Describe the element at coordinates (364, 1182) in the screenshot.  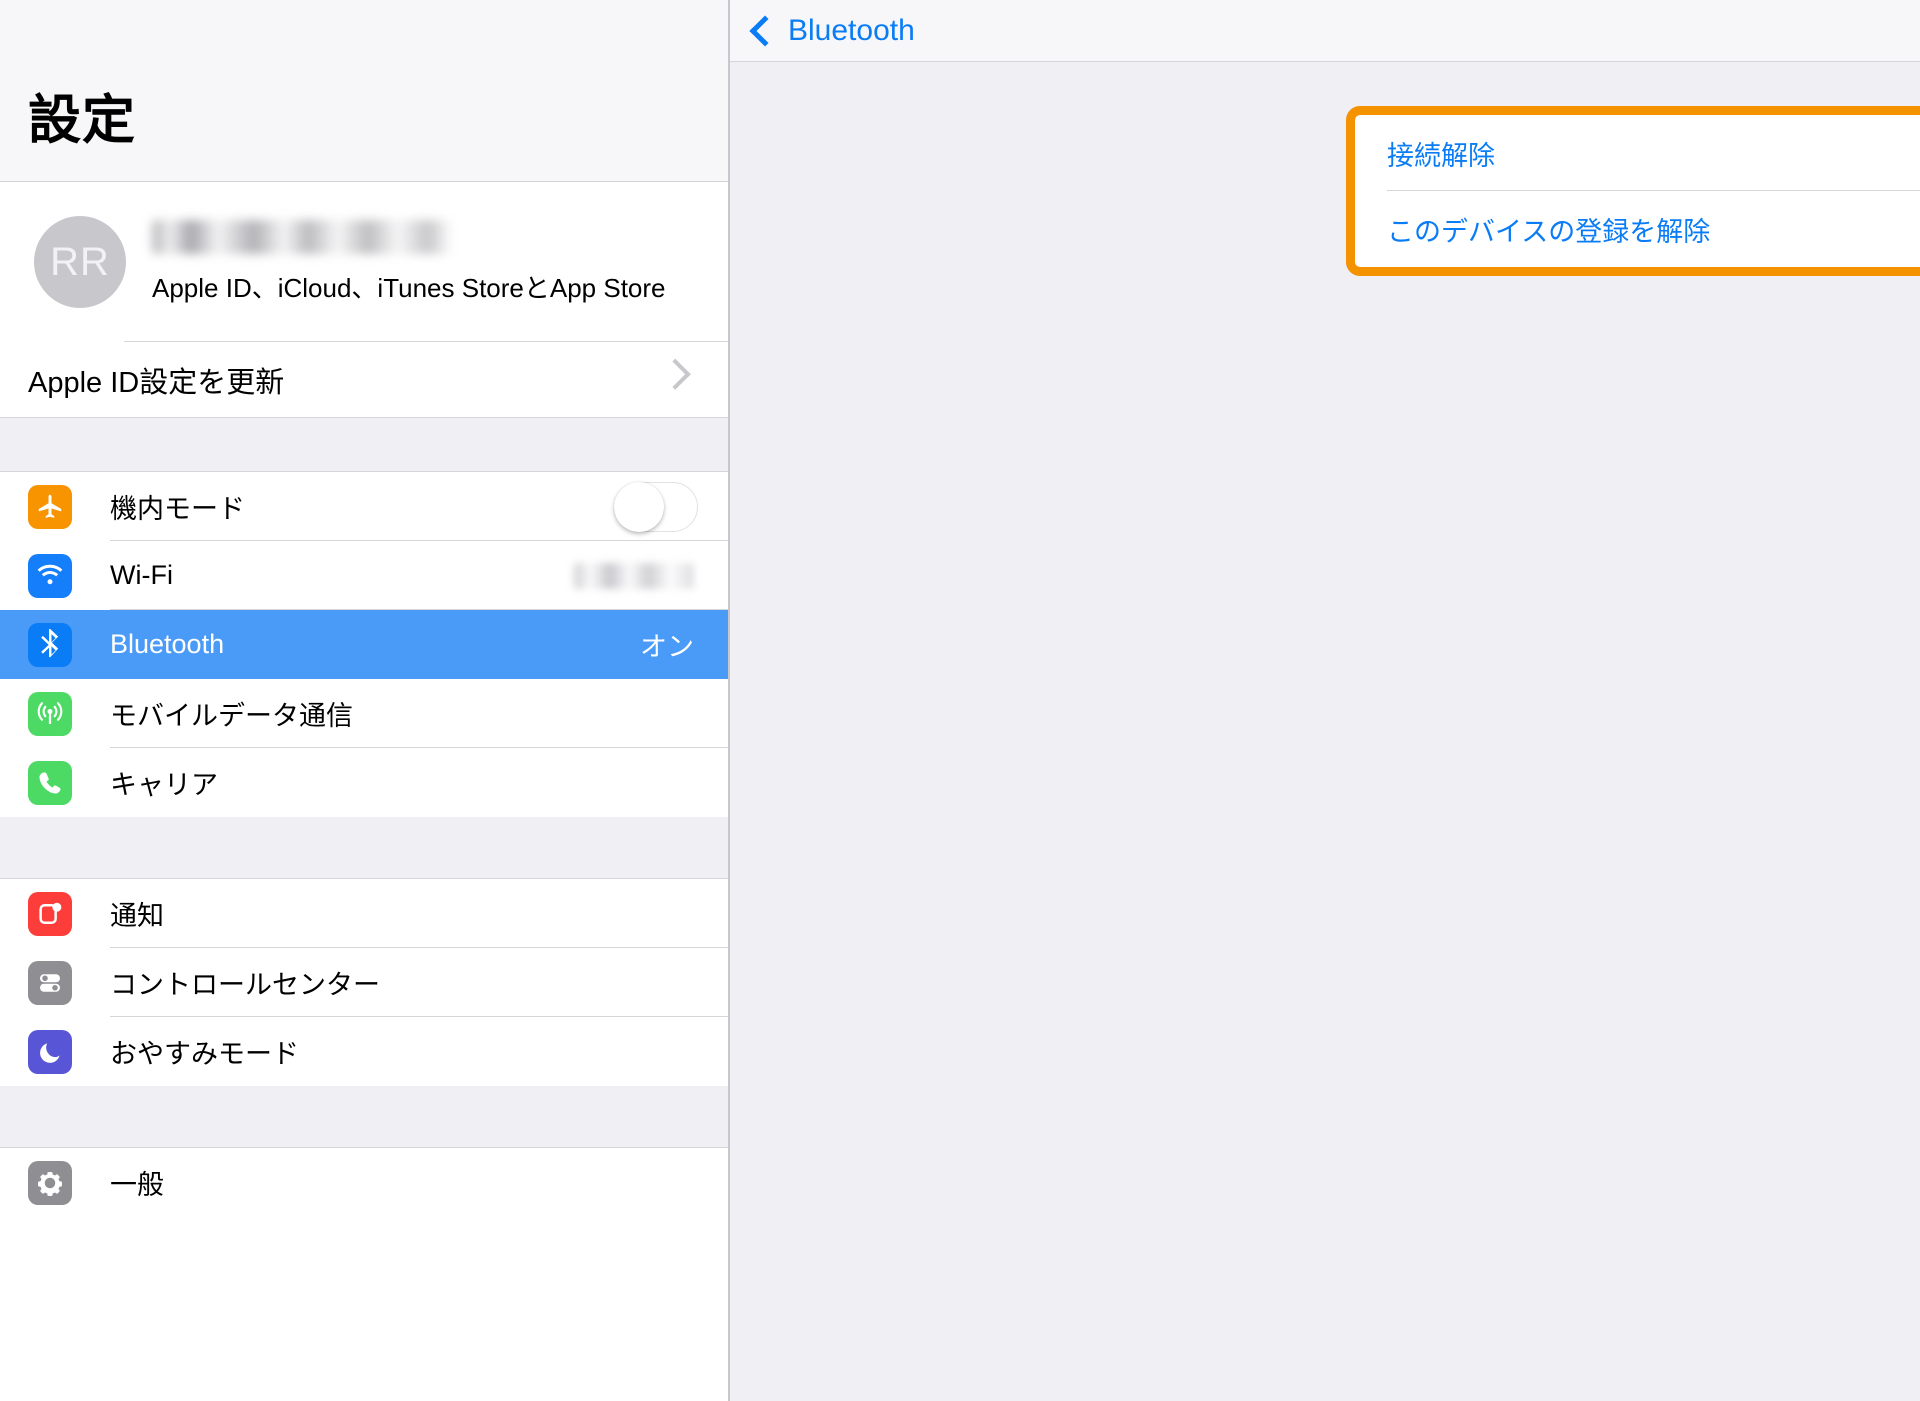
I see `sidebar-item-general: 一般` at that location.